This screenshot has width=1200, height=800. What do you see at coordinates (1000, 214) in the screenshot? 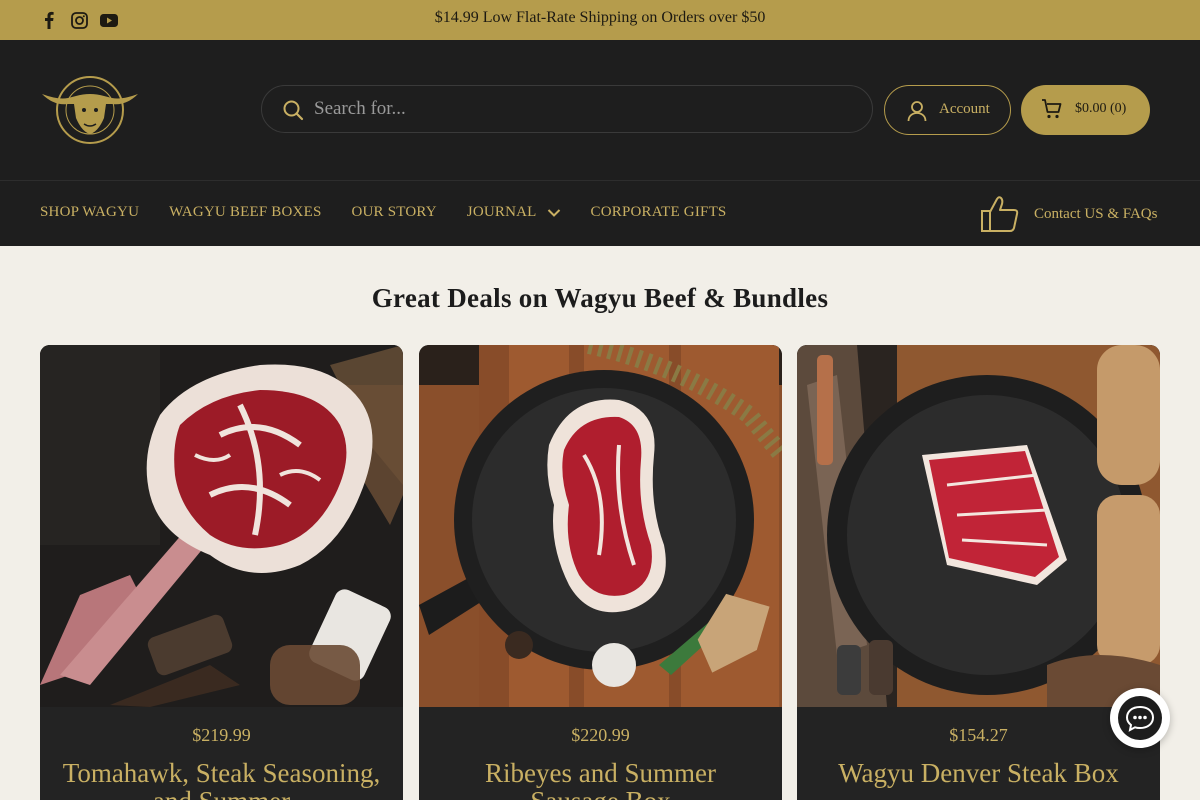
I see `thumbs-up-icon` at bounding box center [1000, 214].